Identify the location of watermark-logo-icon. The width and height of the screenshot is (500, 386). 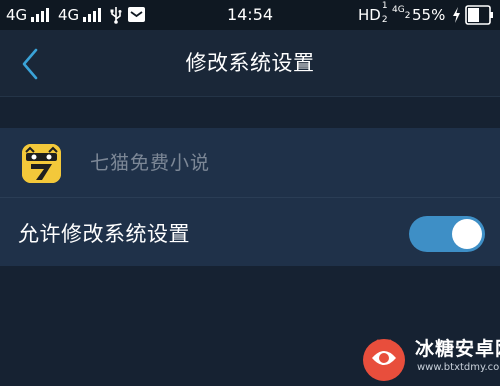
(384, 360).